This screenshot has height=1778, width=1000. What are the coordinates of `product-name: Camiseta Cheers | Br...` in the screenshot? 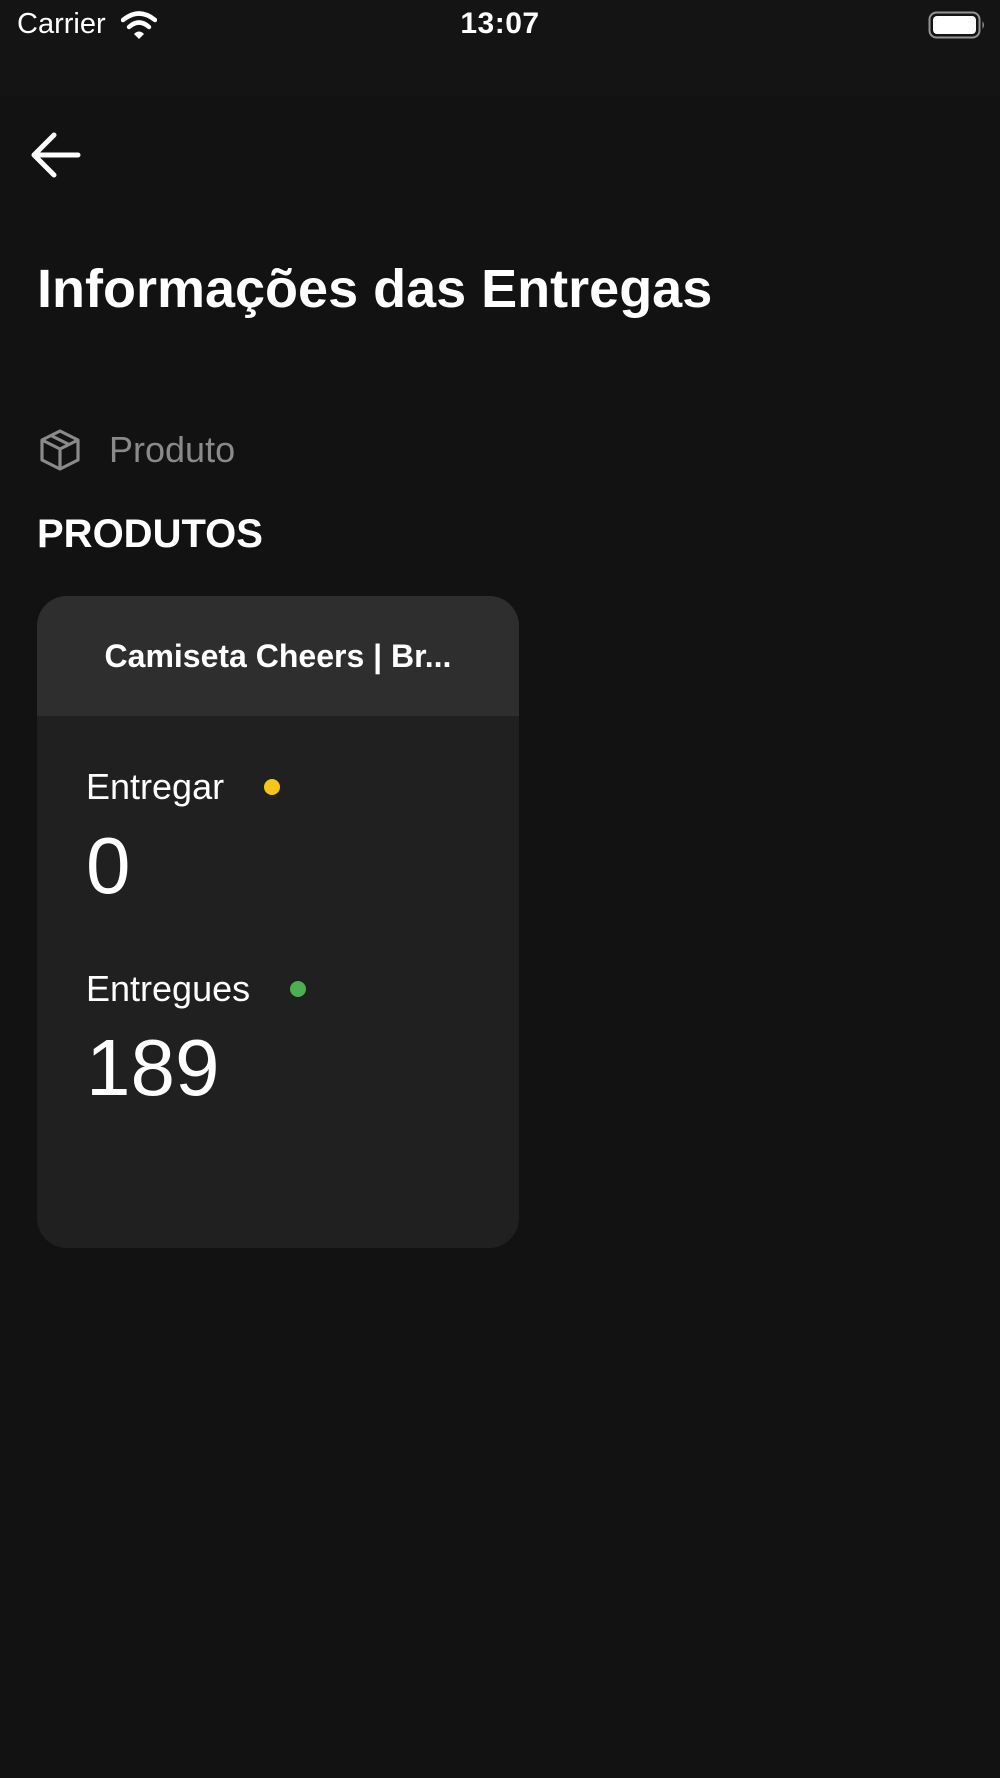 It's located at (278, 655).